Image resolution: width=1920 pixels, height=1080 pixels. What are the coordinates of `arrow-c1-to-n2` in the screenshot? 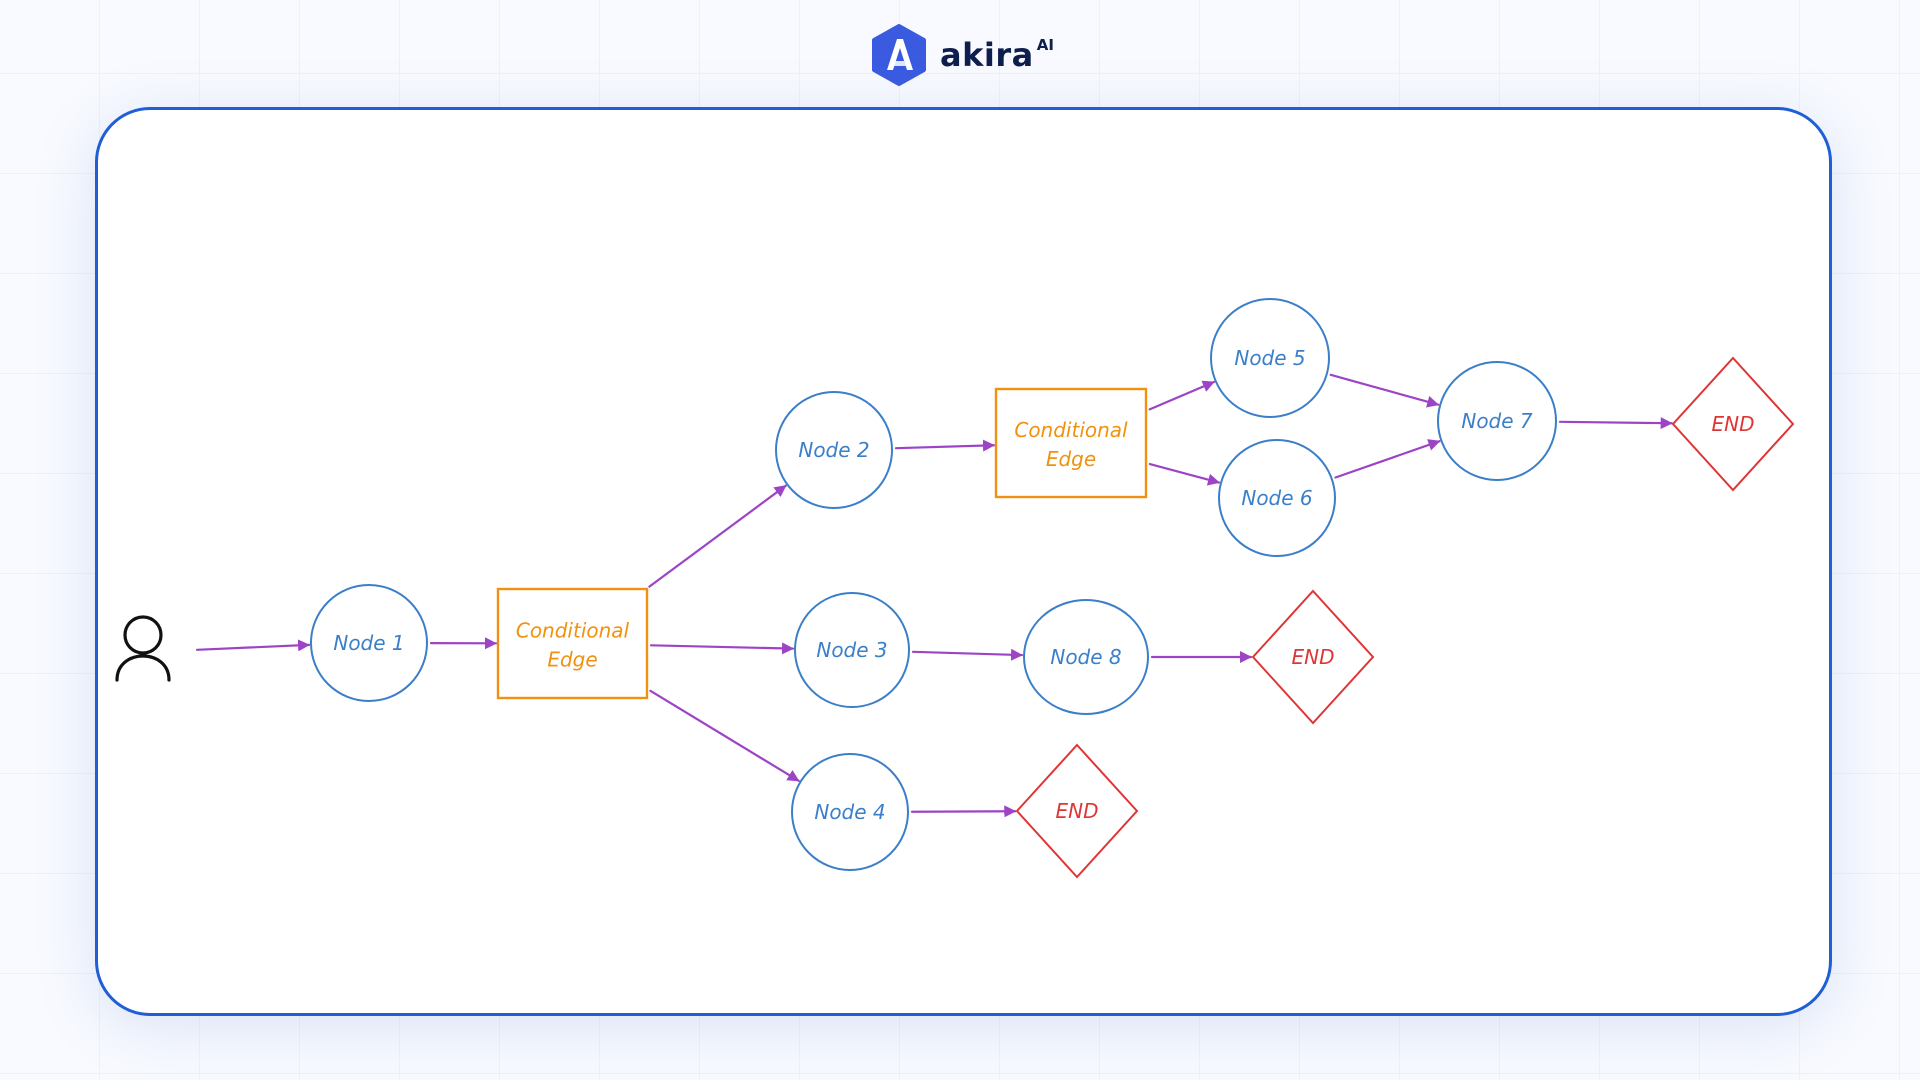 It's located at (717, 536).